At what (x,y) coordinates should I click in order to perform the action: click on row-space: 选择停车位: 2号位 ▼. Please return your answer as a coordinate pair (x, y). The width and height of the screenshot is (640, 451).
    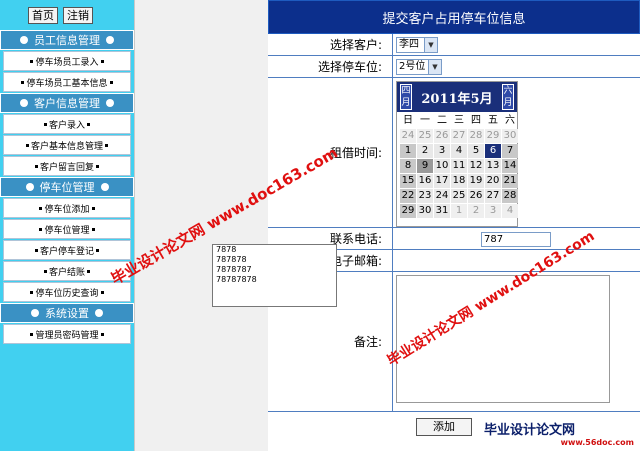
    Looking at the image, I should click on (454, 67).